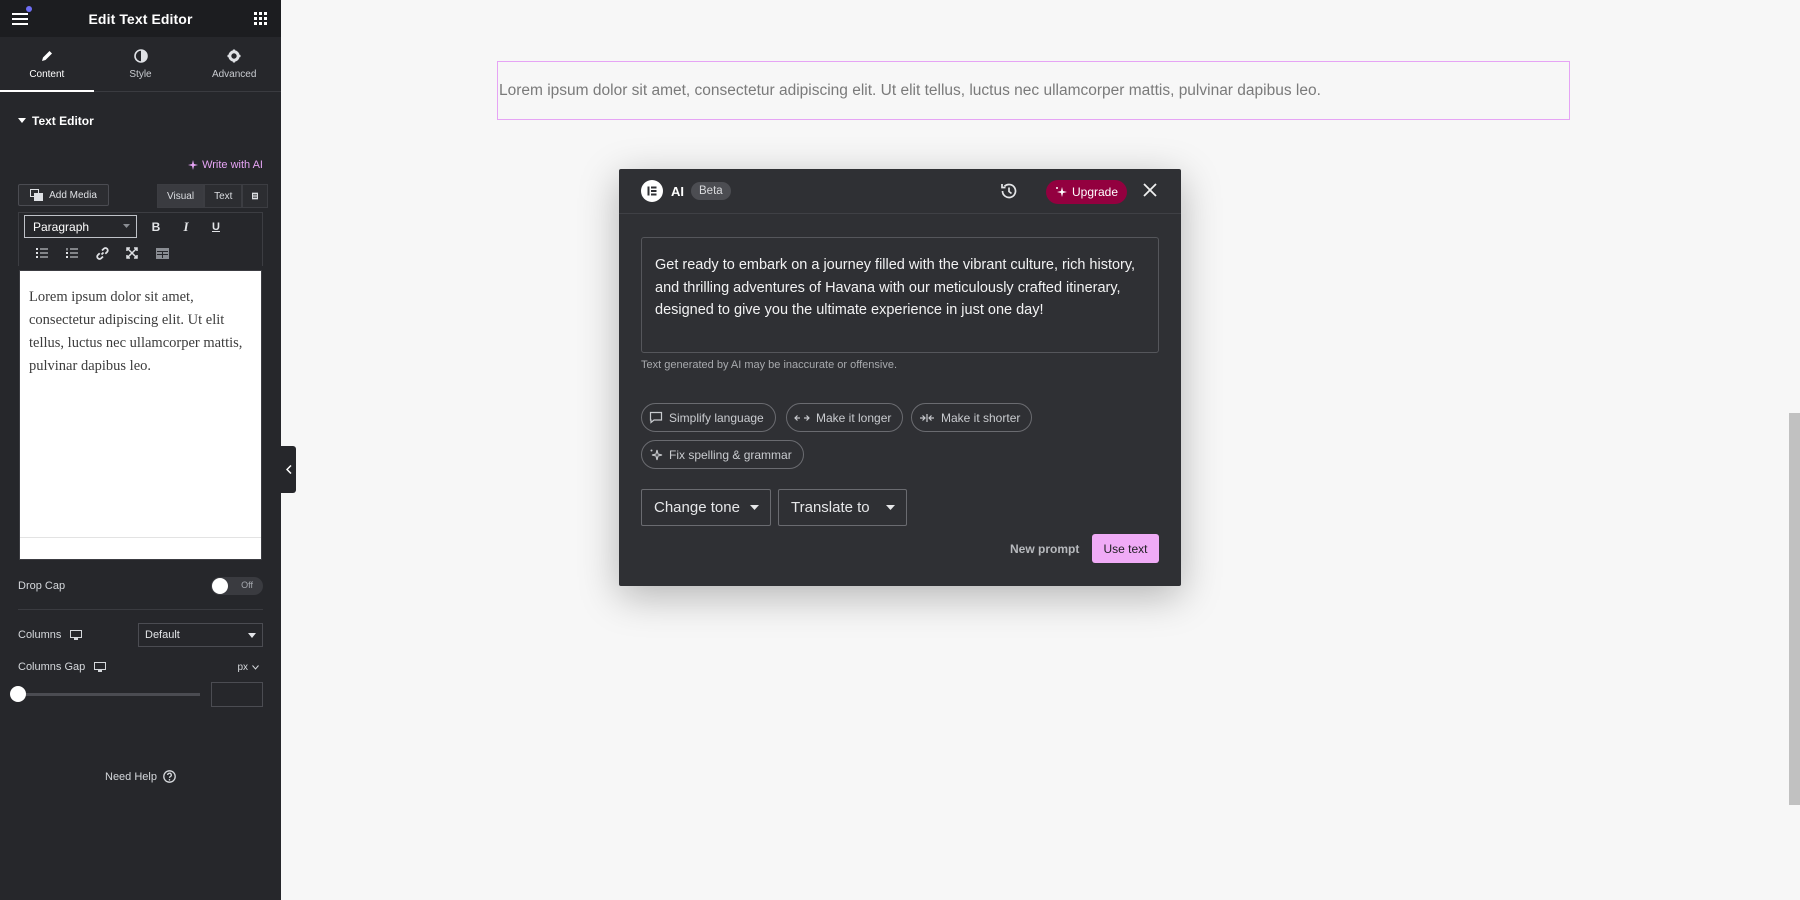 This screenshot has height=900, width=1800. I want to click on desktop-icon, so click(100, 667).